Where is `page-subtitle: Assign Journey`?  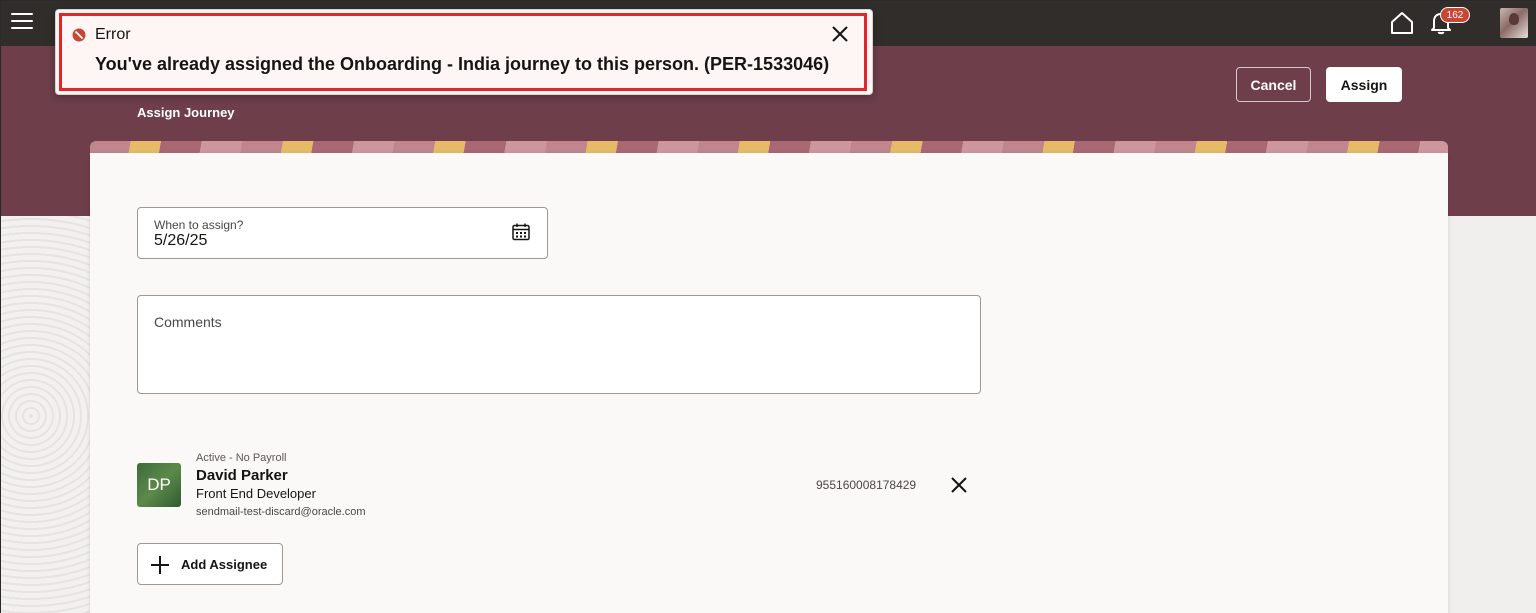 page-subtitle: Assign Journey is located at coordinates (186, 112).